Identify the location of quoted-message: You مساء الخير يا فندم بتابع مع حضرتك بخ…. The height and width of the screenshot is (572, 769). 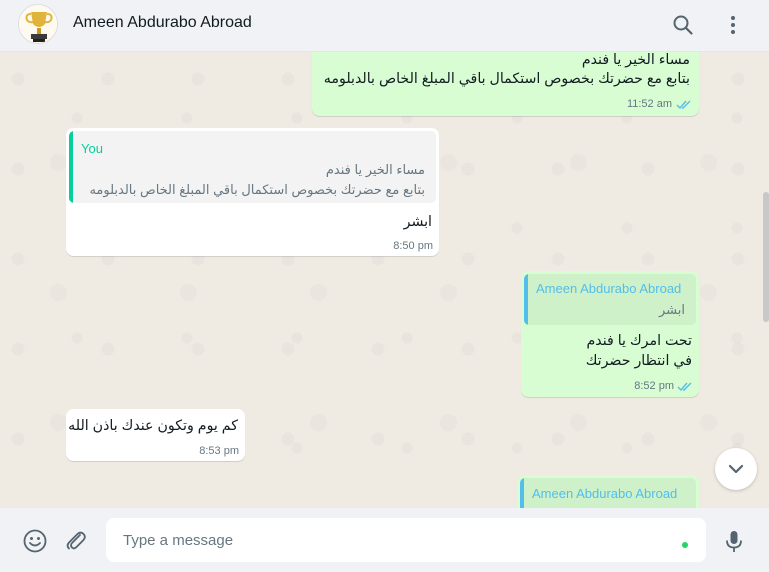
(252, 167).